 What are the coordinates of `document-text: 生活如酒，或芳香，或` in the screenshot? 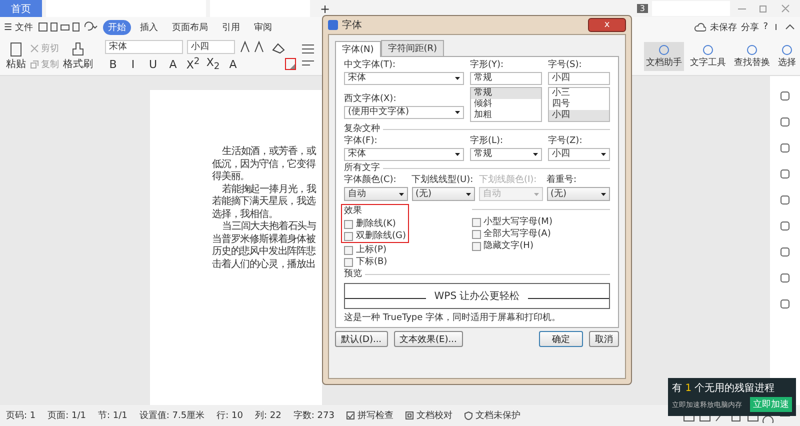 It's located at (269, 152).